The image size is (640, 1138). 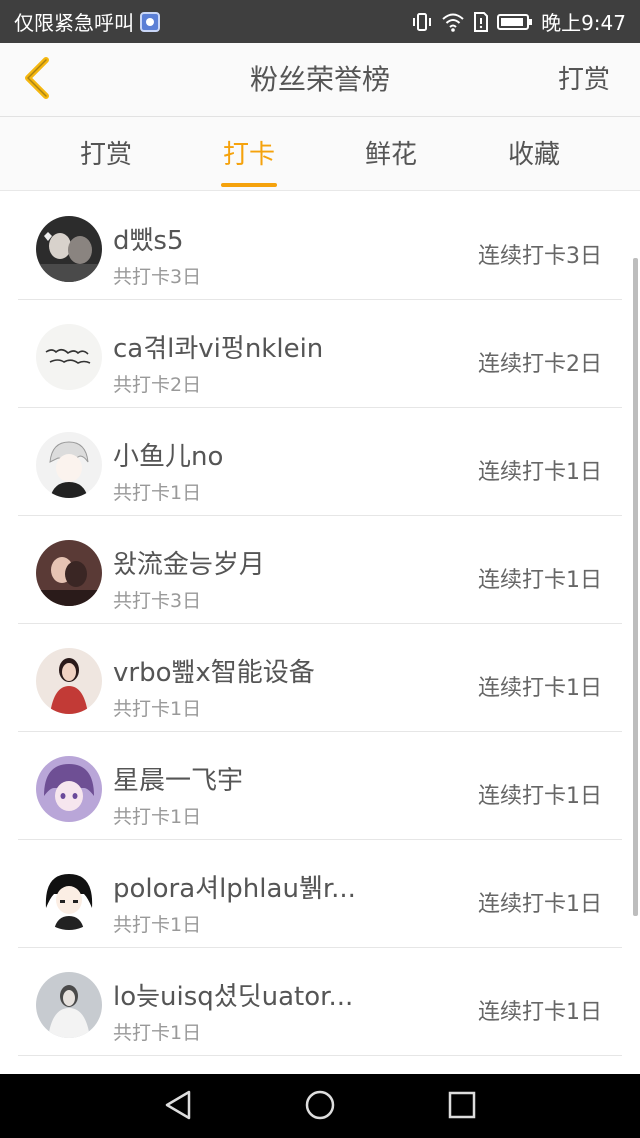 I want to click on system-nav-bar, so click(x=320, y=1106).